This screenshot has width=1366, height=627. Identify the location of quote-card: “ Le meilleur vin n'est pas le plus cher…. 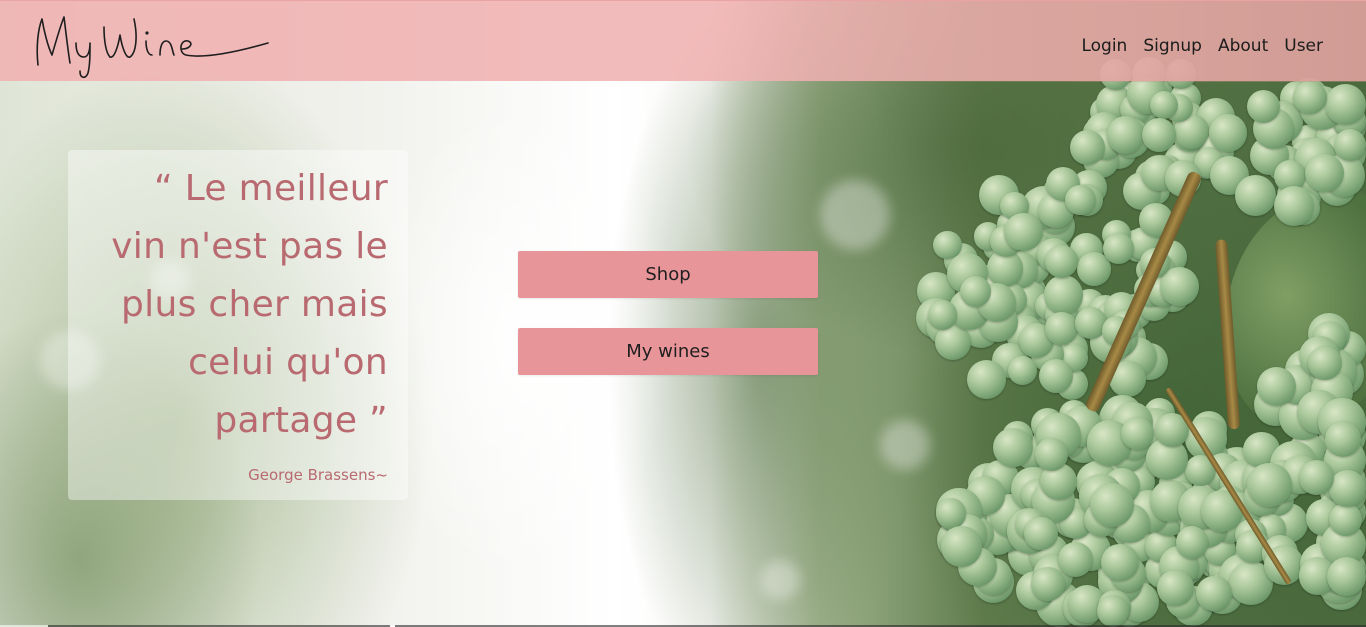
(238, 325).